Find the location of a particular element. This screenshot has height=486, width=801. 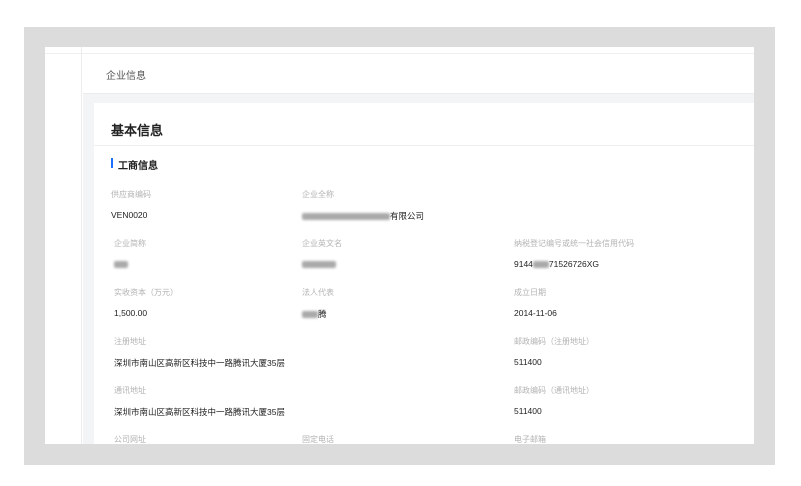

field-value: 有限公司 is located at coordinates (363, 216).